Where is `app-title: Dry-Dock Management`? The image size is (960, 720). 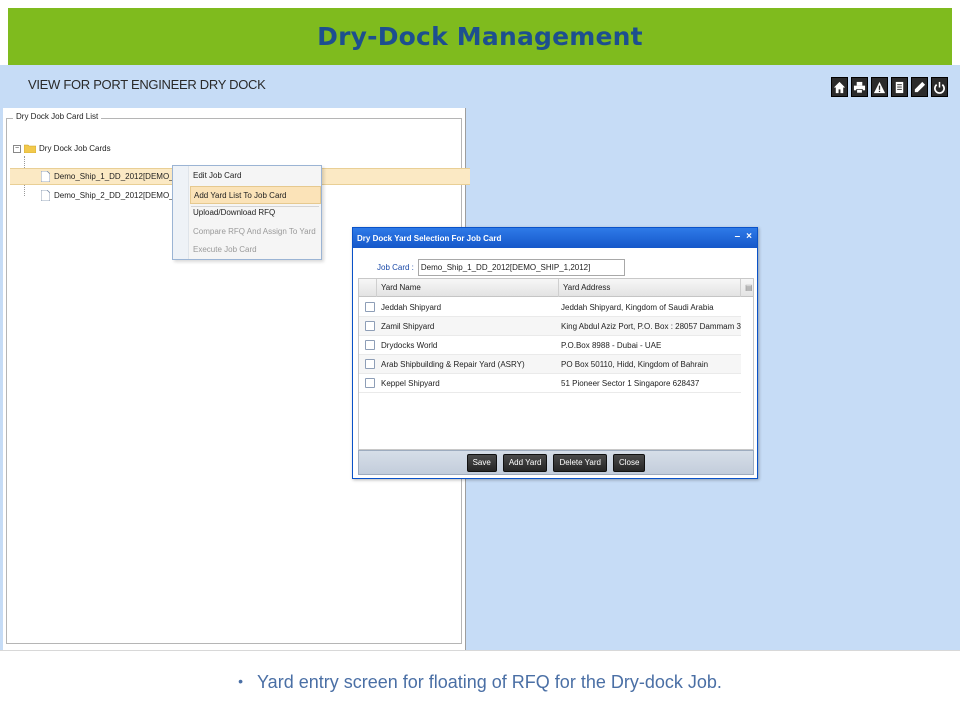
app-title: Dry-Dock Management is located at coordinates (480, 36).